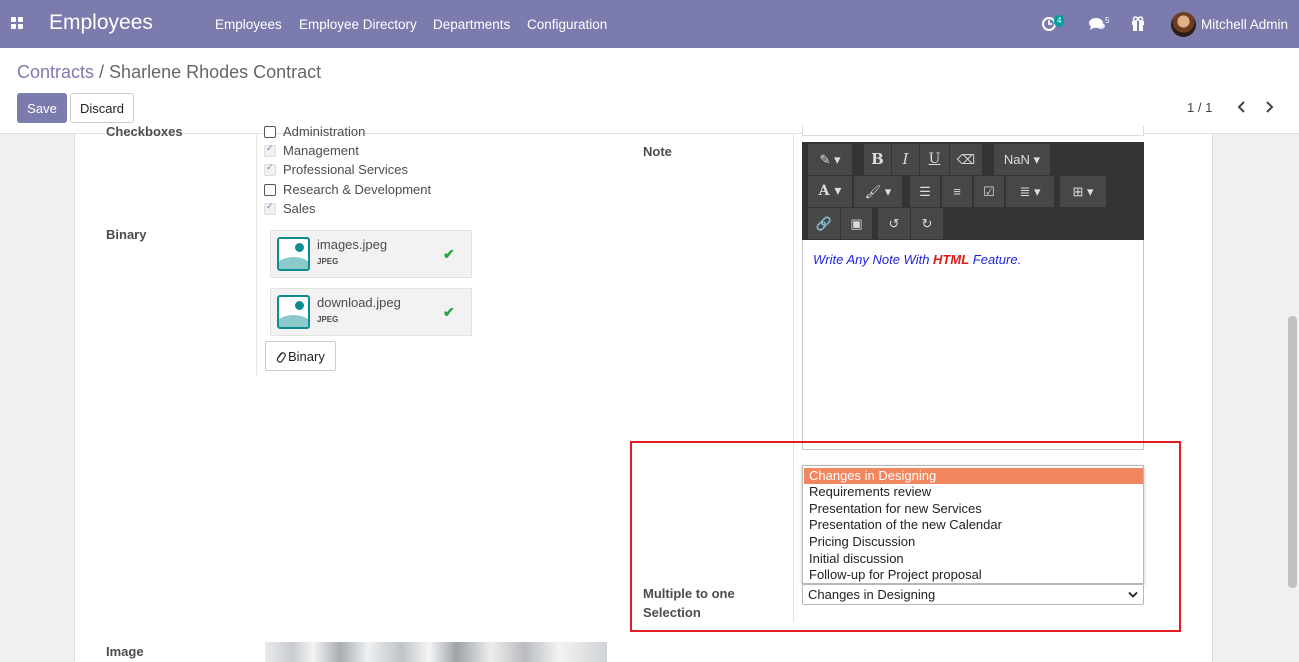  I want to click on save-button: Save, so click(42, 108).